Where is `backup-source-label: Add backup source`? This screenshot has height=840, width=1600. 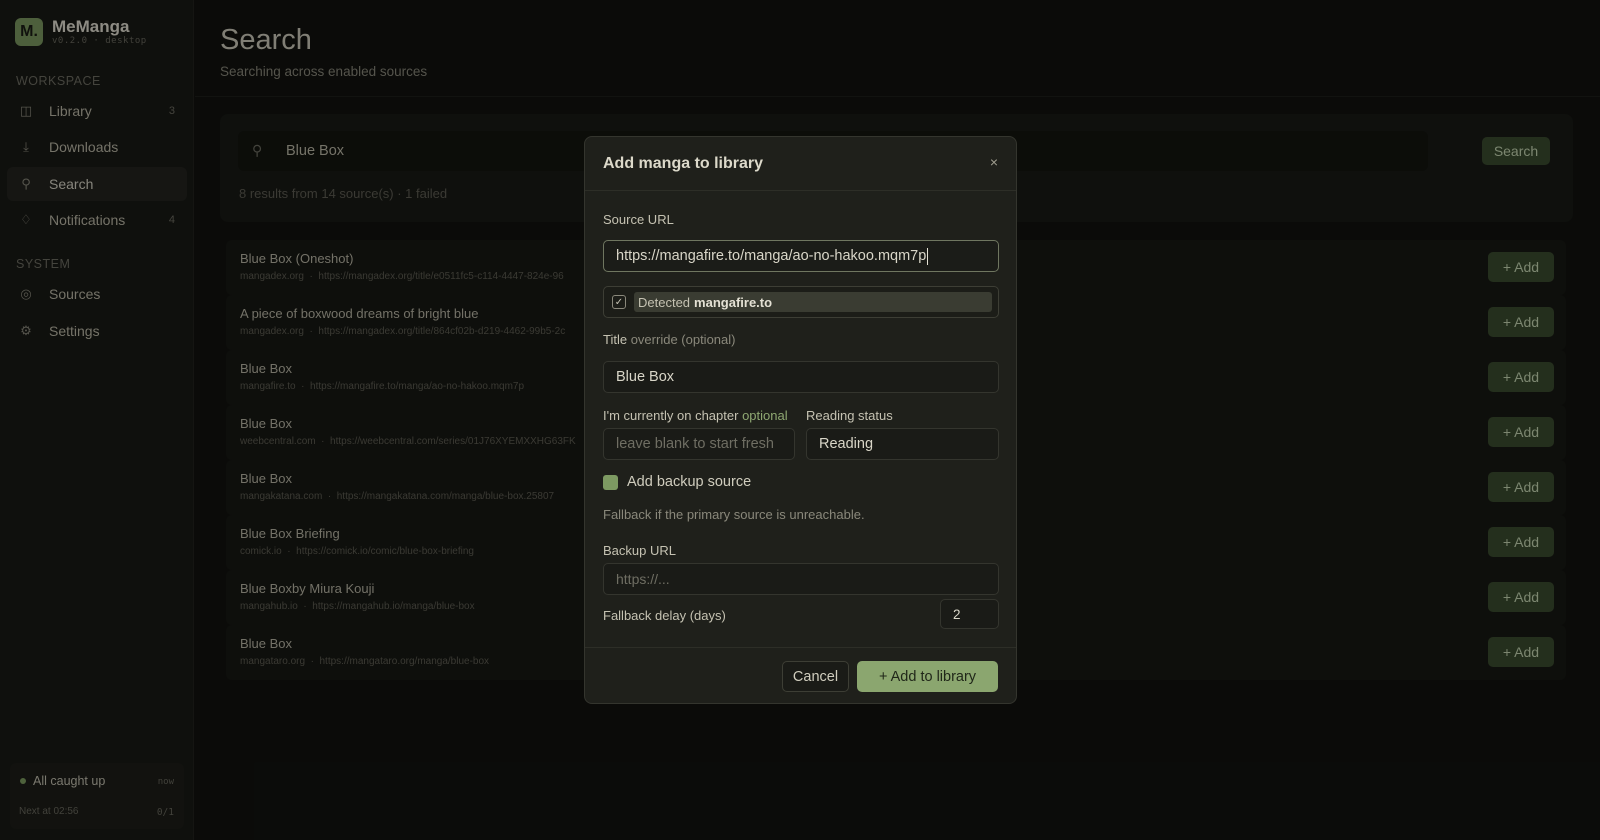 backup-source-label: Add backup source is located at coordinates (689, 482).